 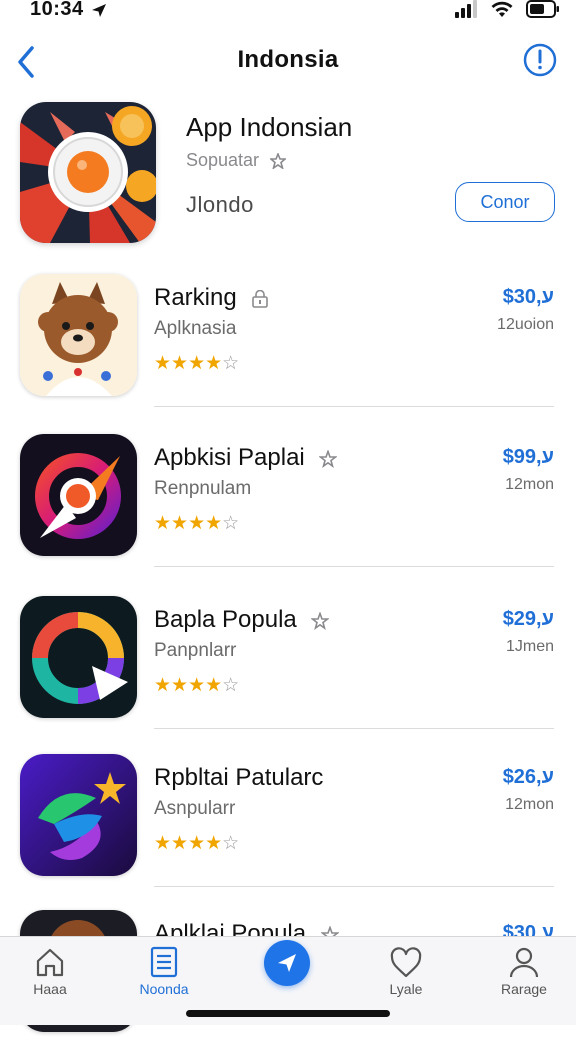 I want to click on send-icon, so click(x=287, y=963).